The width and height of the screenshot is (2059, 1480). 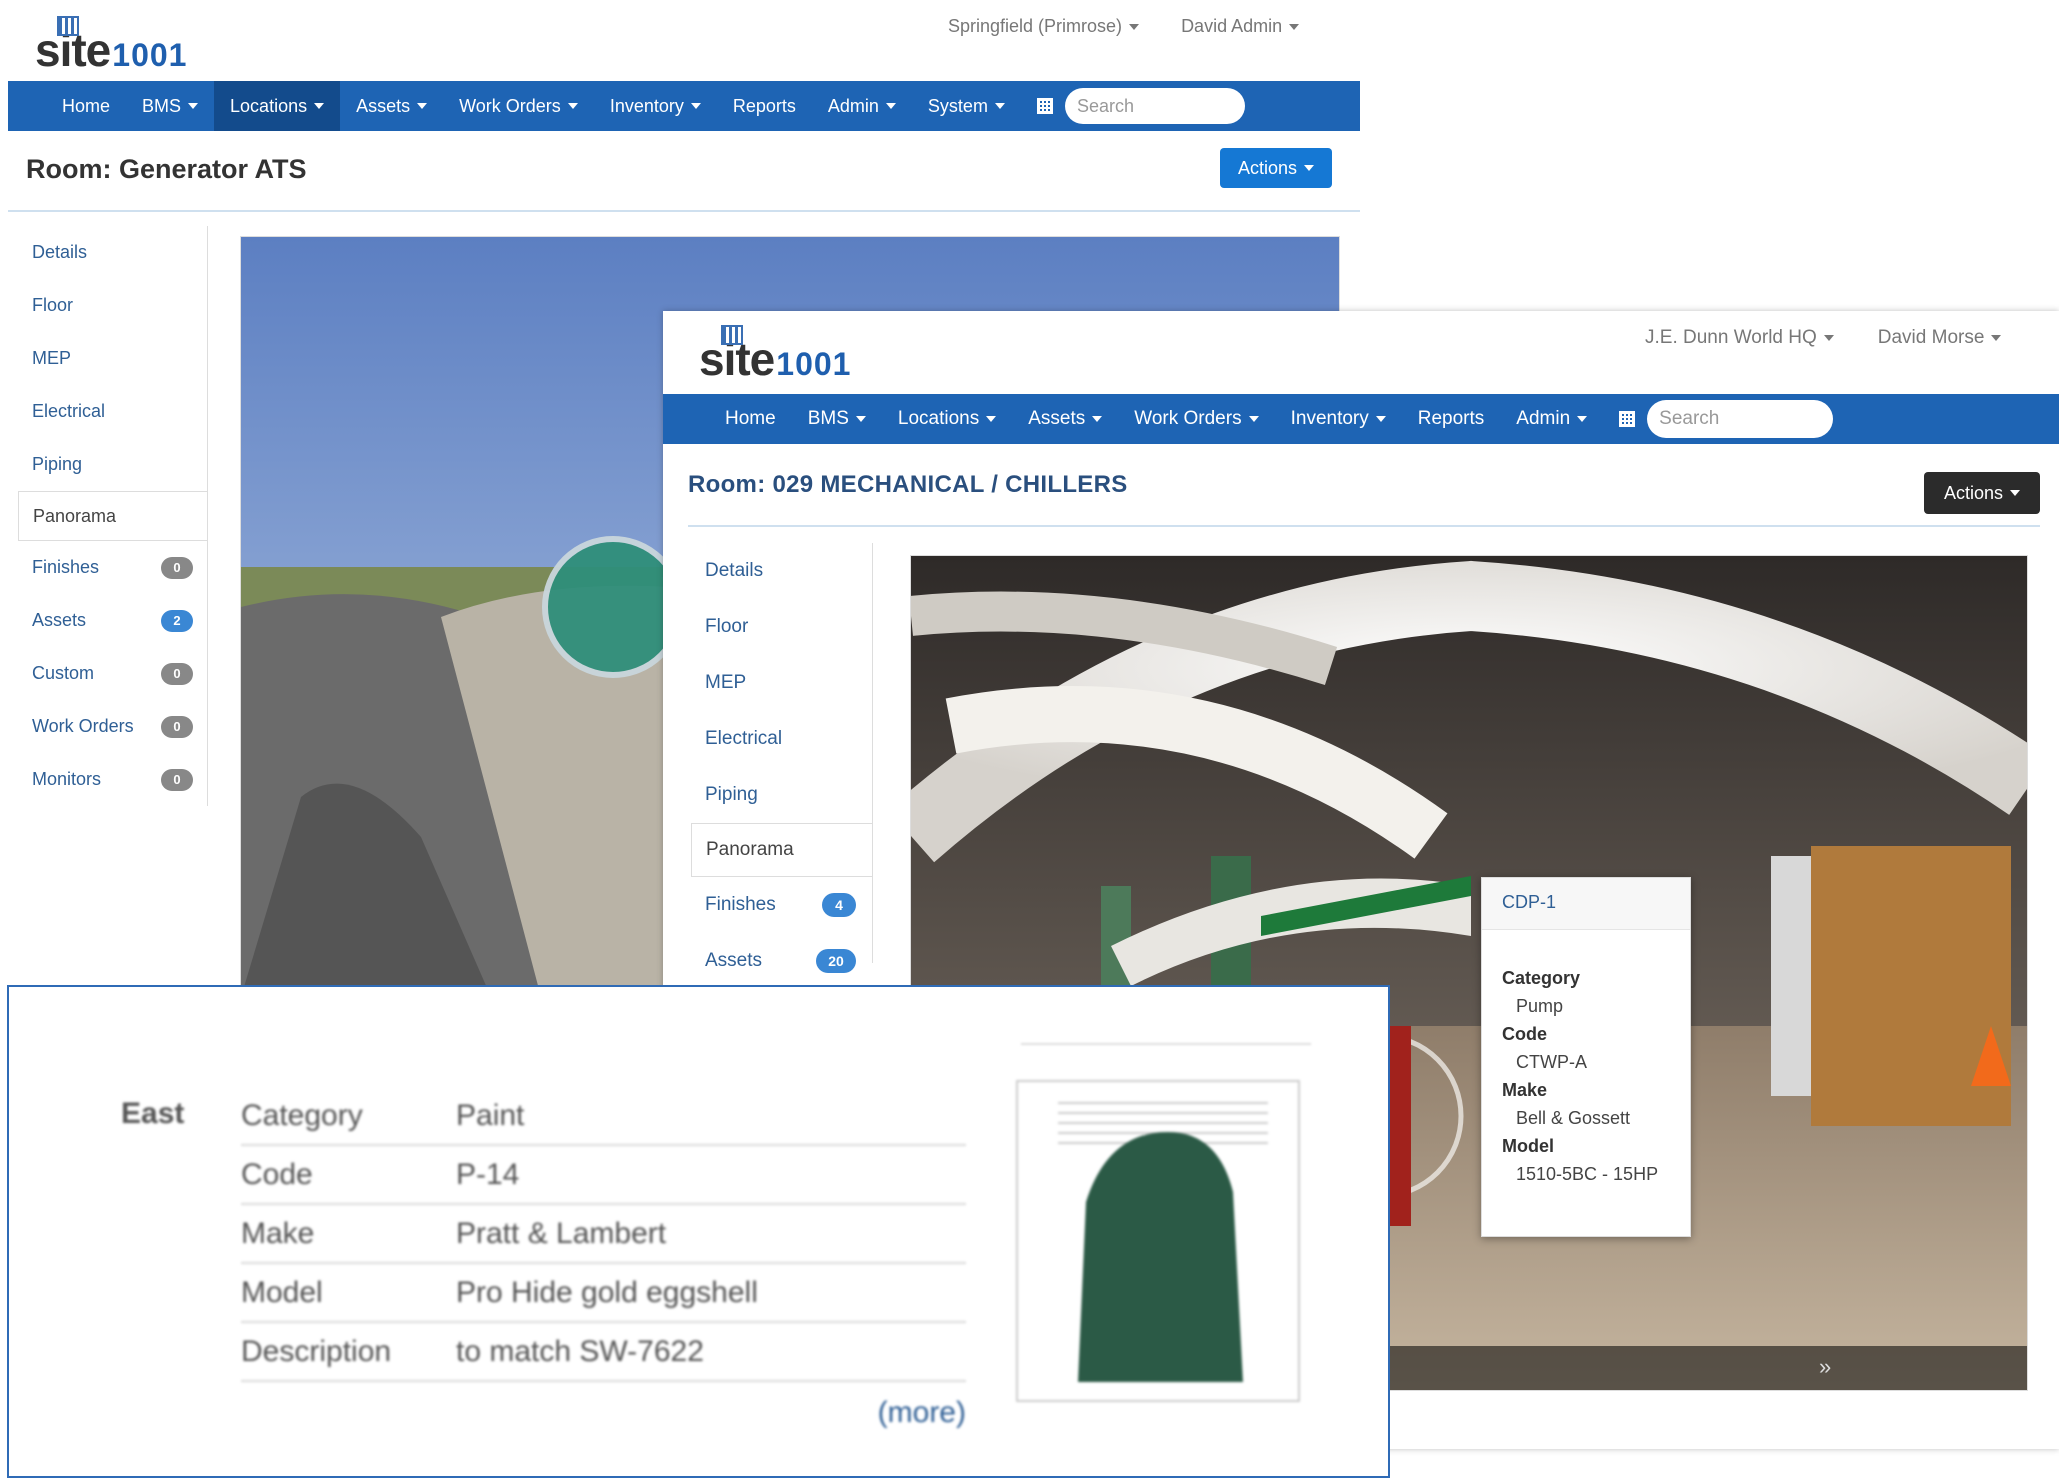 What do you see at coordinates (1158, 1241) in the screenshot?
I see `paint-swatch-card` at bounding box center [1158, 1241].